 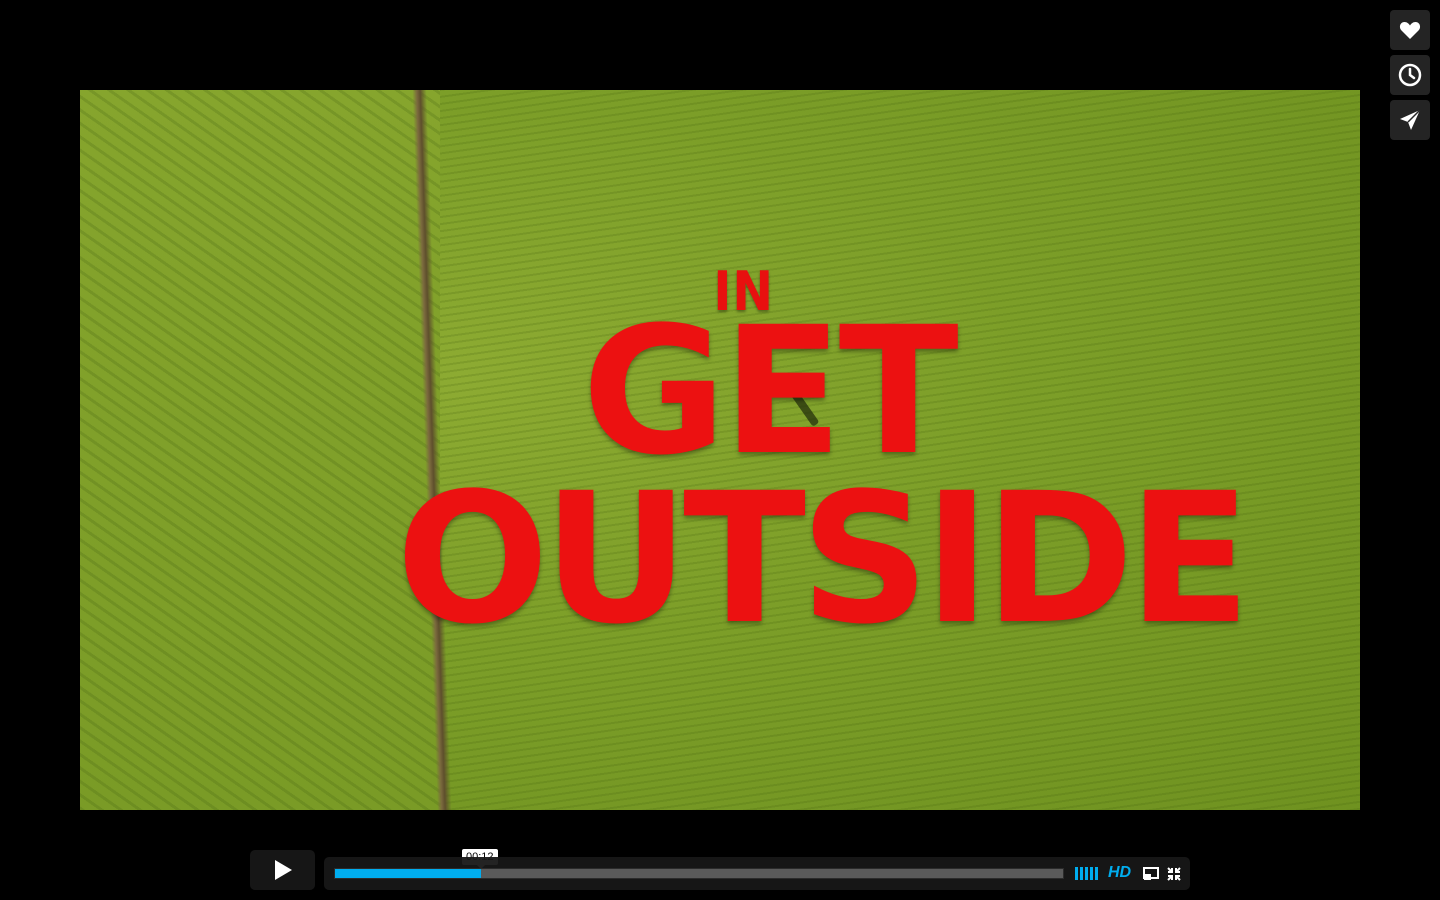 I want to click on control-bar: HD, so click(x=757, y=873).